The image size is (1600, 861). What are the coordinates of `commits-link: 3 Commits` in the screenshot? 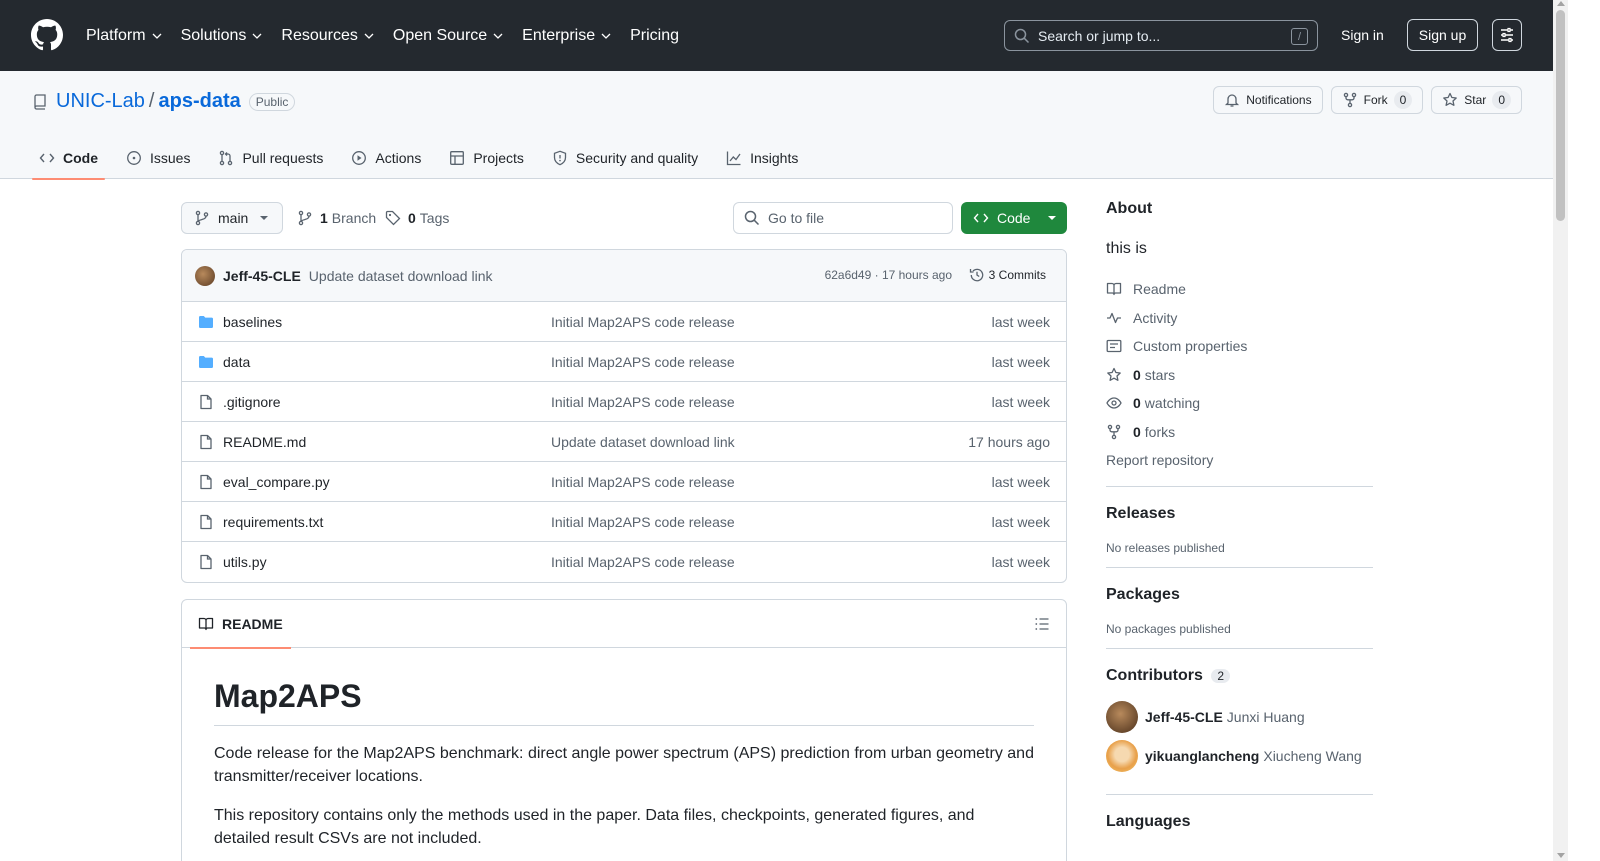 It's located at (1007, 275).